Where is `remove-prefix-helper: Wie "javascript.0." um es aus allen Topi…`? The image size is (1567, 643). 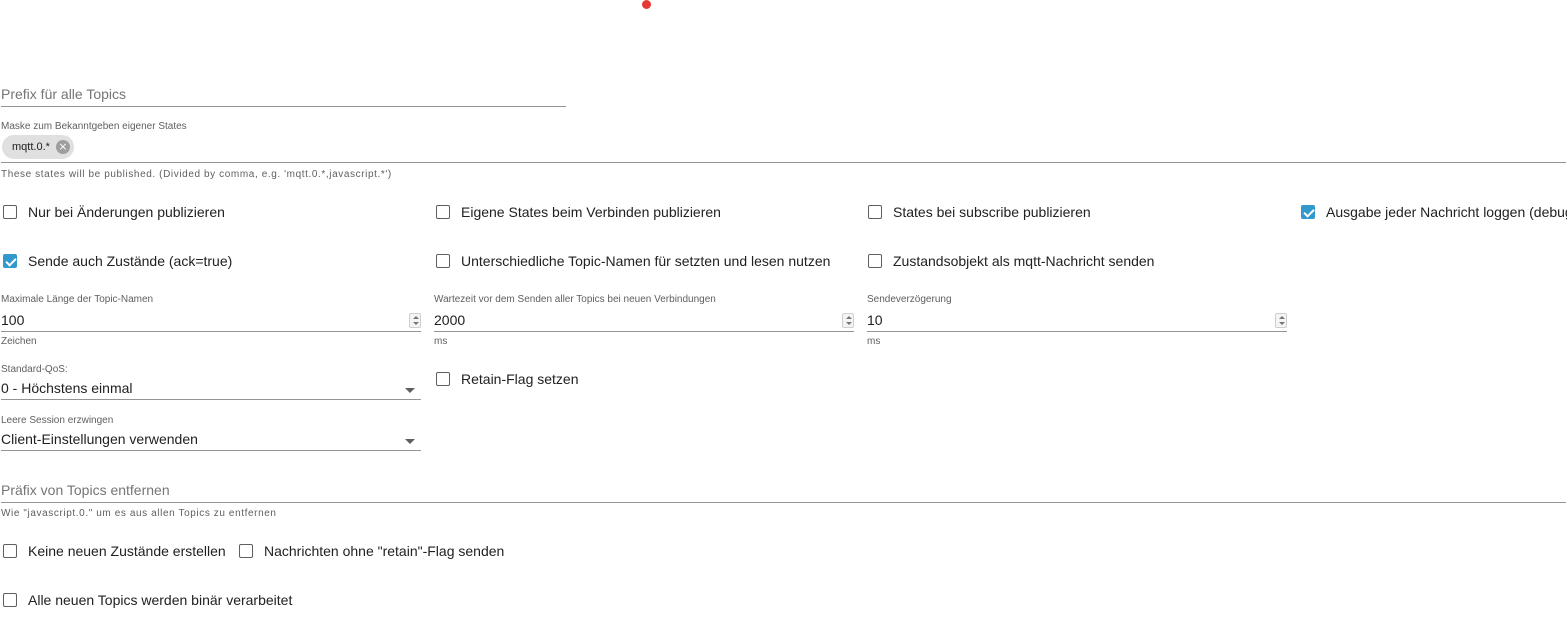
remove-prefix-helper: Wie "javascript.0." um es aus allen Topi… is located at coordinates (139, 513).